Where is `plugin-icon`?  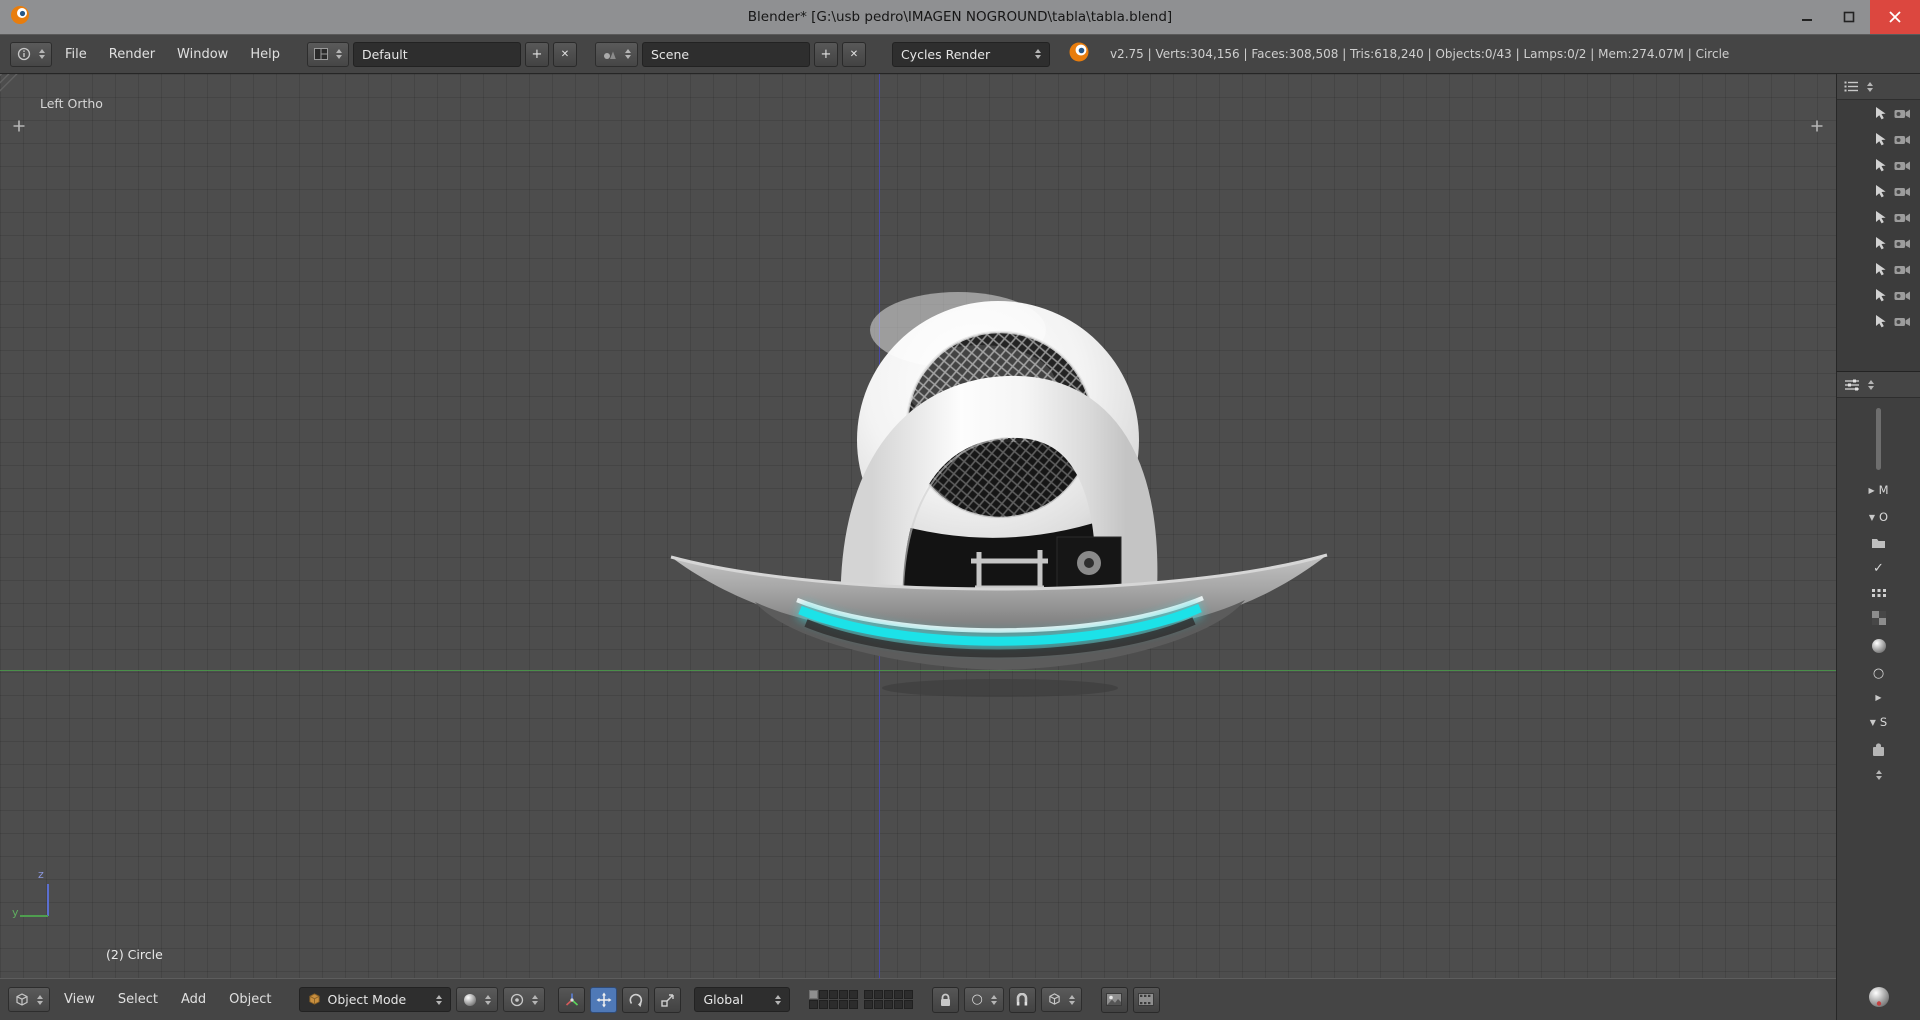 plugin-icon is located at coordinates (1878, 749).